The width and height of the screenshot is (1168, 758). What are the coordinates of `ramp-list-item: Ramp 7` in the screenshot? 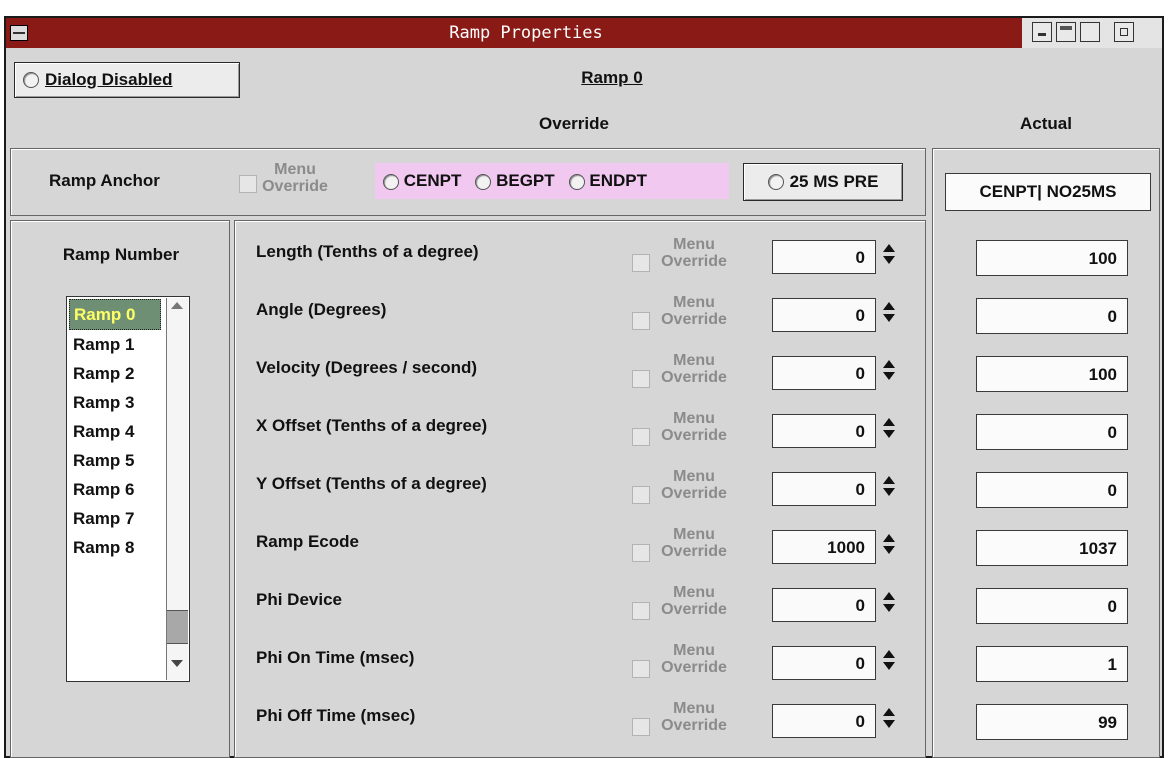 It's located at (115, 518).